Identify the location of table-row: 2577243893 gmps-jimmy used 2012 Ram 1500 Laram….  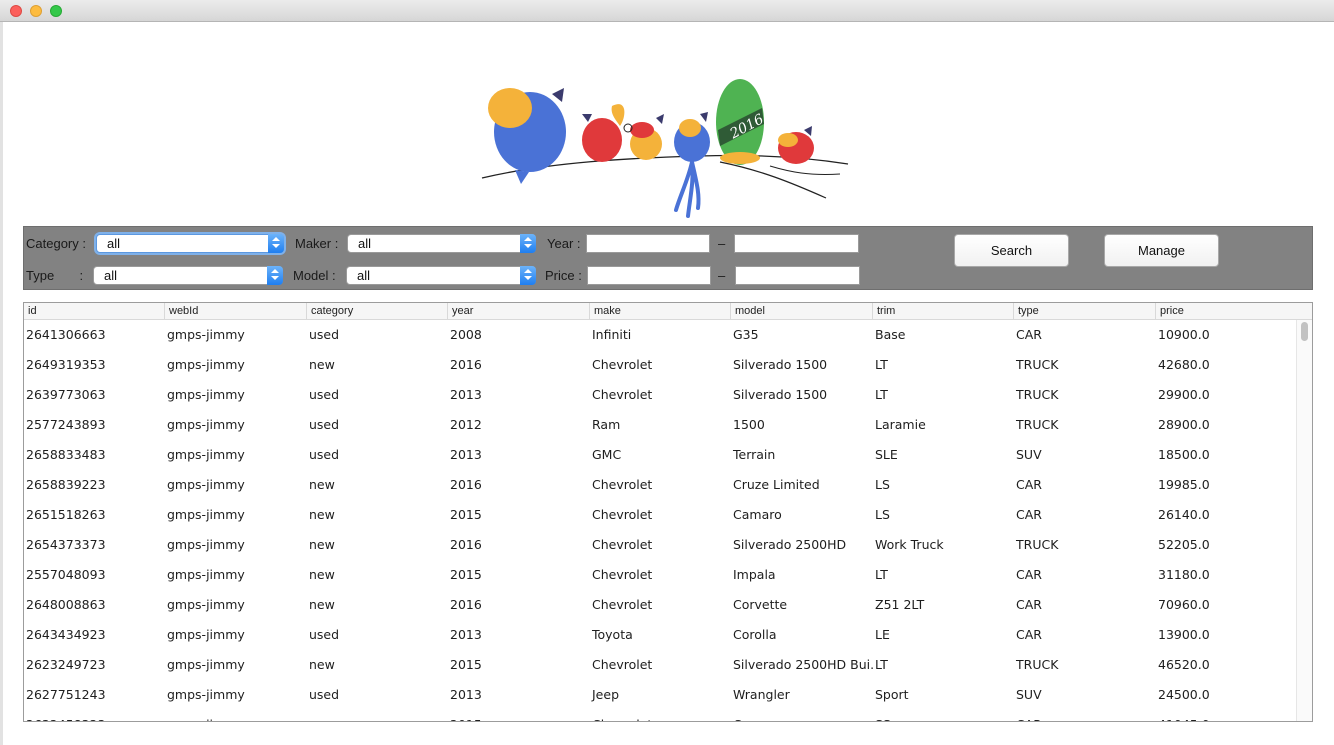
(660, 425).